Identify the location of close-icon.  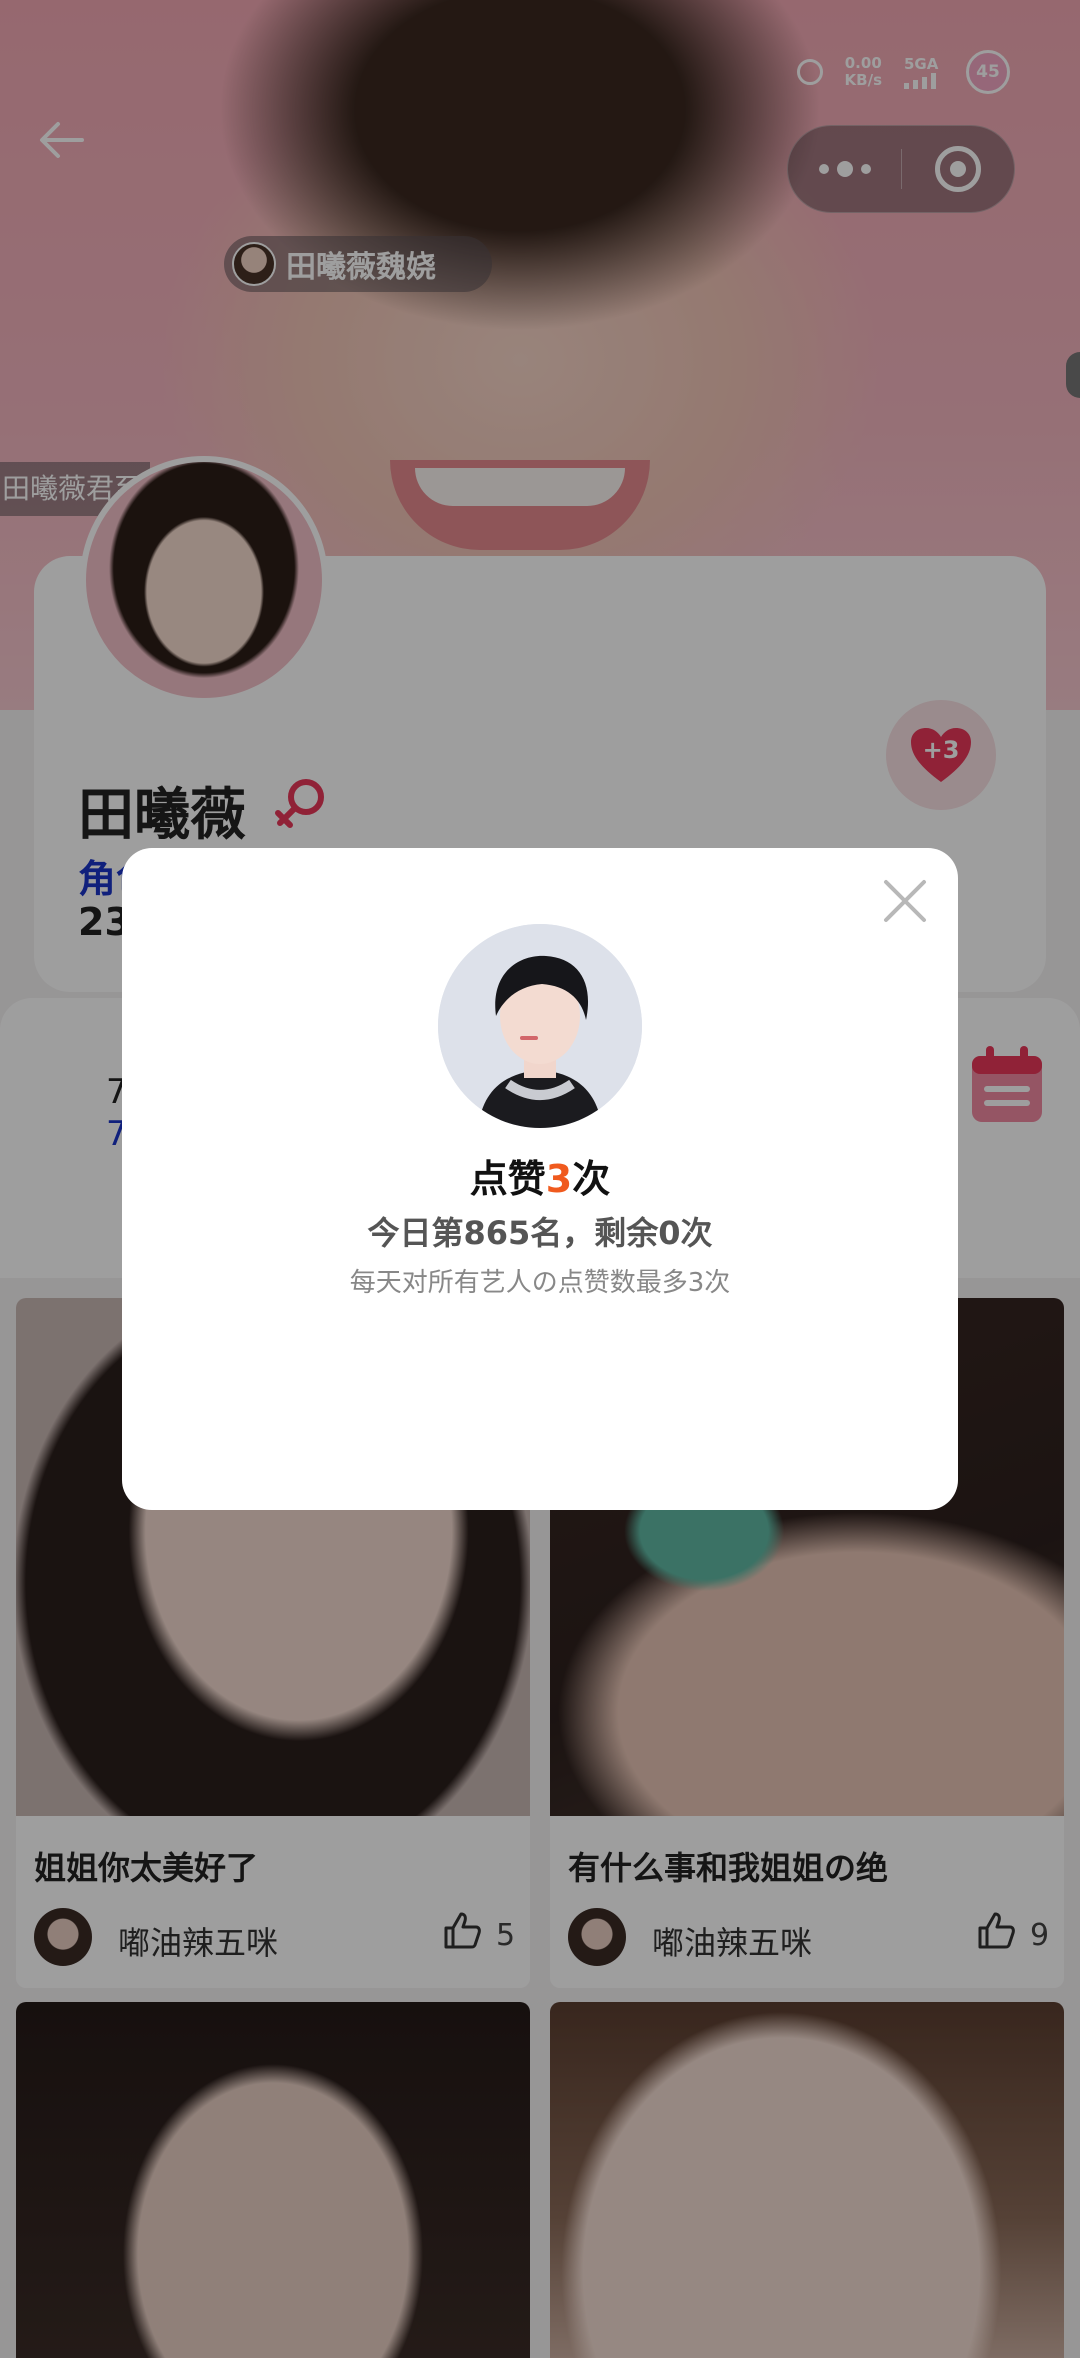
(905, 901).